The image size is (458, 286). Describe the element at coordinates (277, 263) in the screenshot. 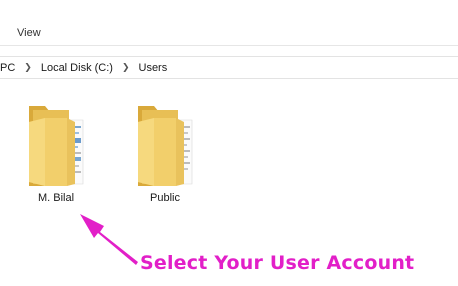

I see `annotation-callout: Select Your User Account` at that location.